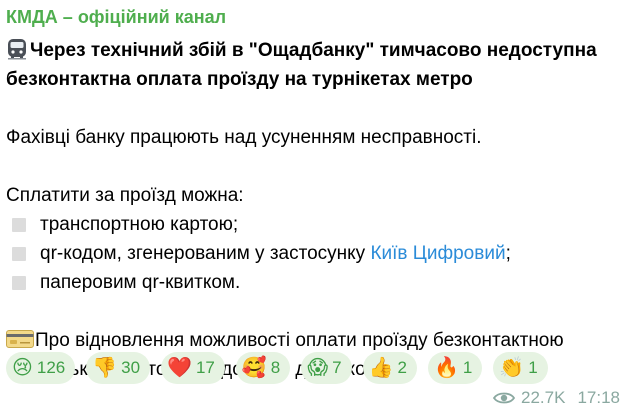  Describe the element at coordinates (51, 367) in the screenshot. I see `reaction-count: 126` at that location.